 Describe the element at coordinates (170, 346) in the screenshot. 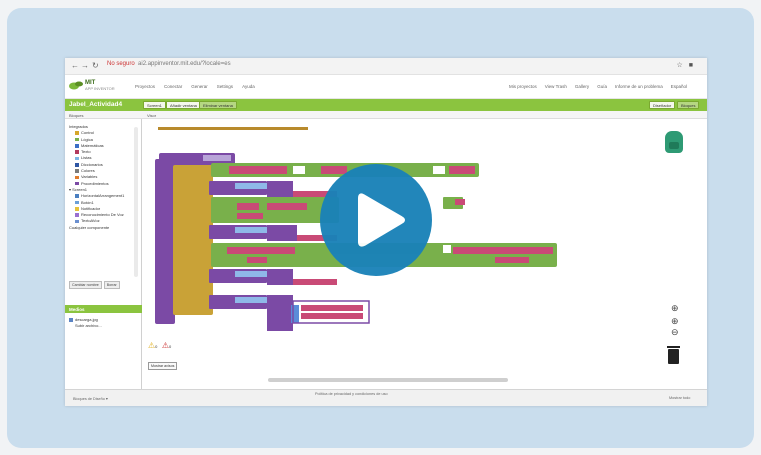

I see `error-count: 0` at that location.